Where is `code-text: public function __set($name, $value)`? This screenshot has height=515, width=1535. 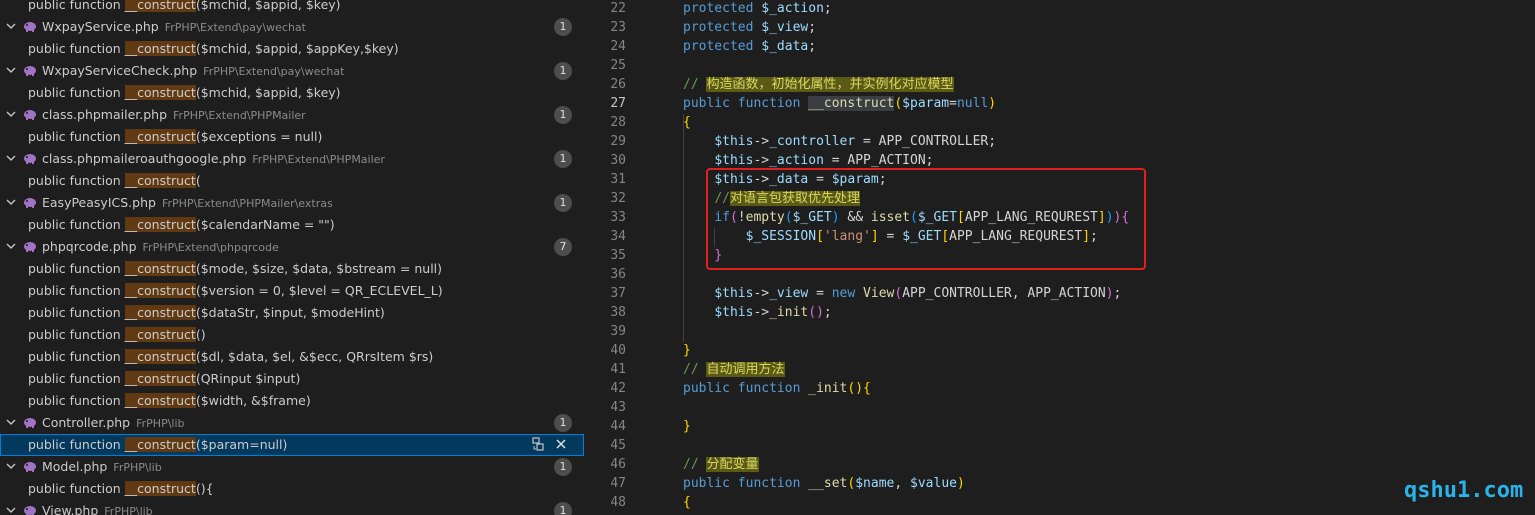 code-text: public function __set($name, $value) is located at coordinates (824, 483).